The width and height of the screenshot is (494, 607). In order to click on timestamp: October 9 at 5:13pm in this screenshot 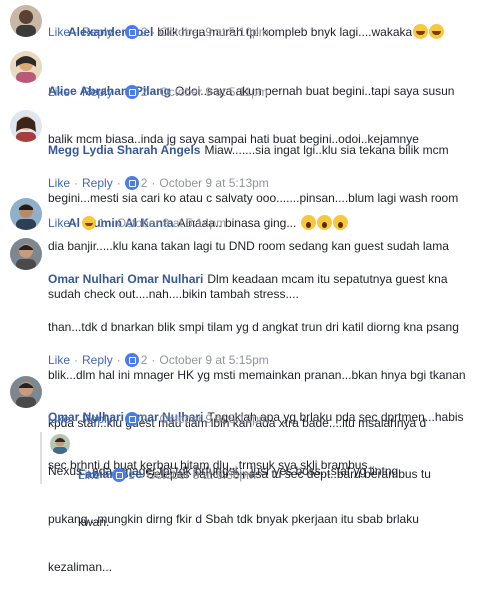, I will do `click(213, 183)`.